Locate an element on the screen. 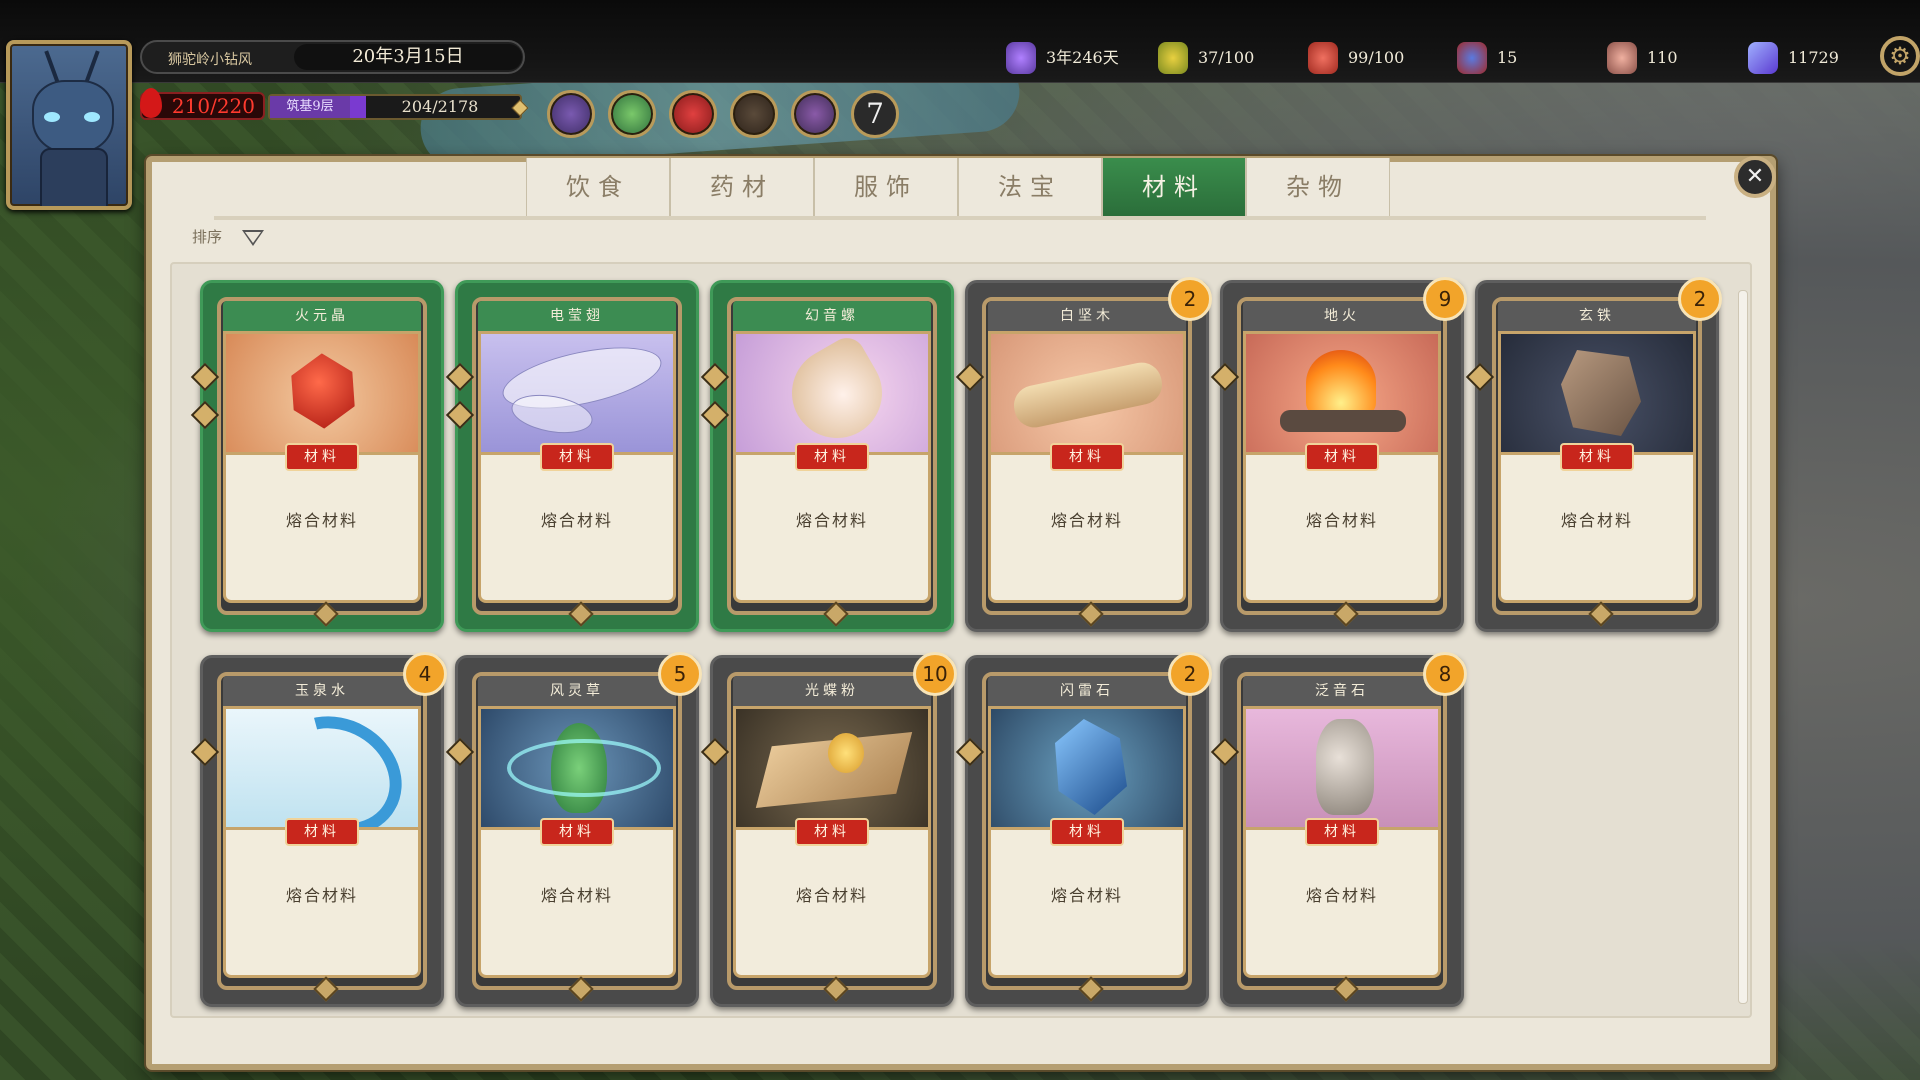  tab-herbs: 药材 is located at coordinates (742, 187).